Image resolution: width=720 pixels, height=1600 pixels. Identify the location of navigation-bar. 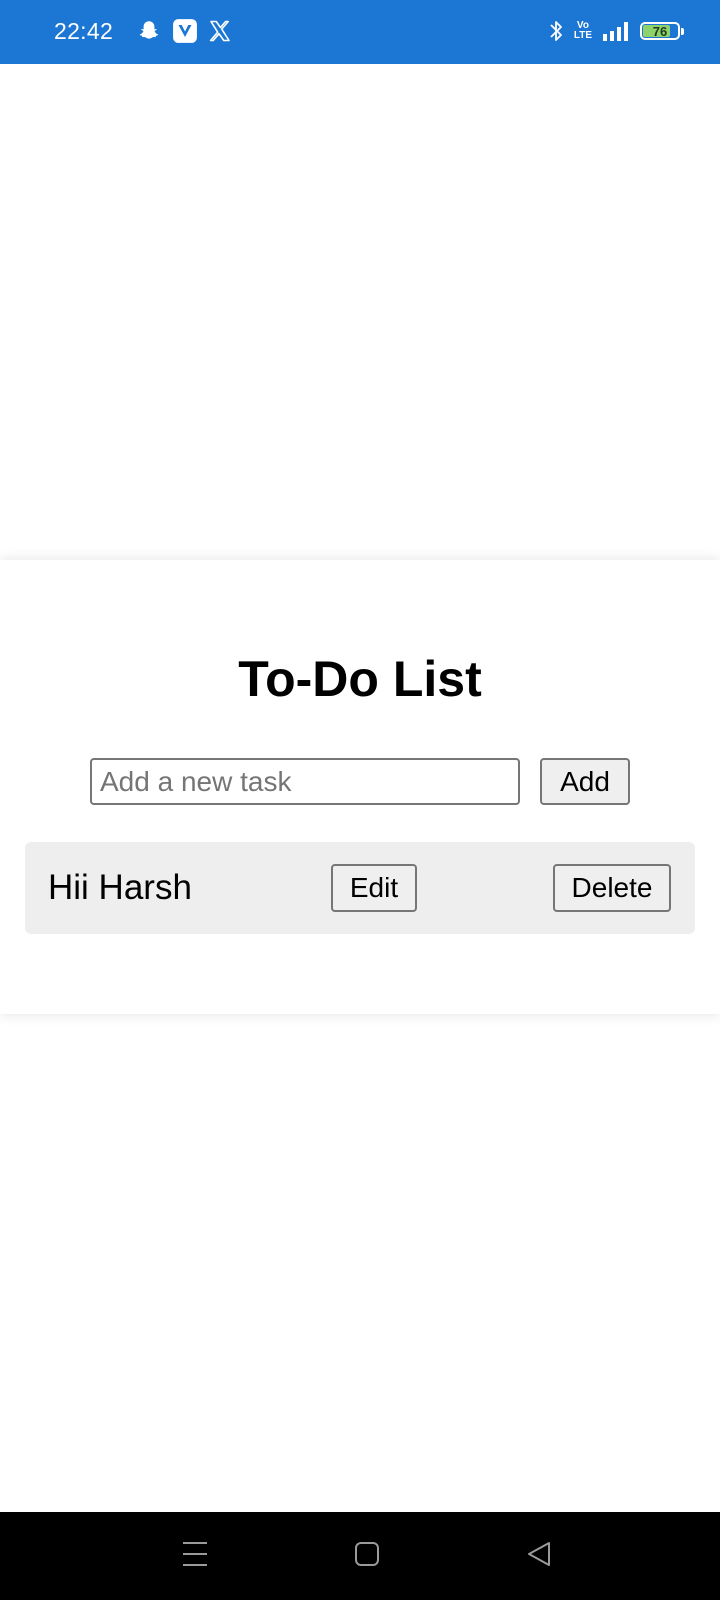
(360, 1556).